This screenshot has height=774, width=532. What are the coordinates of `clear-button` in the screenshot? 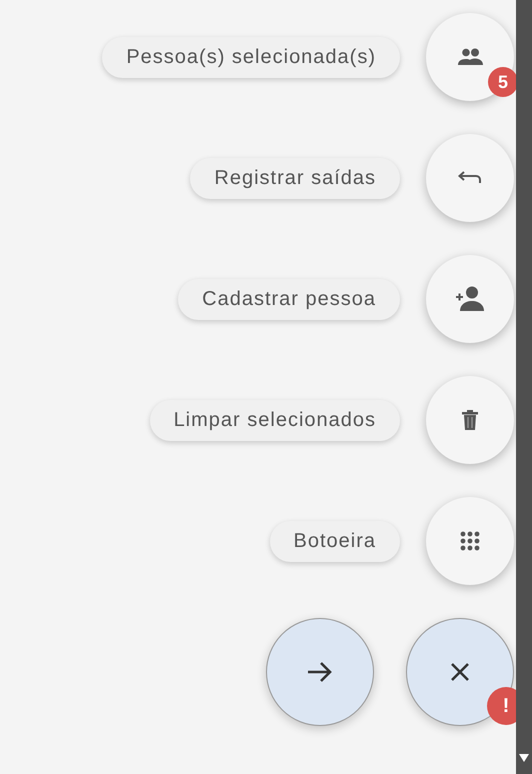 It's located at (470, 420).